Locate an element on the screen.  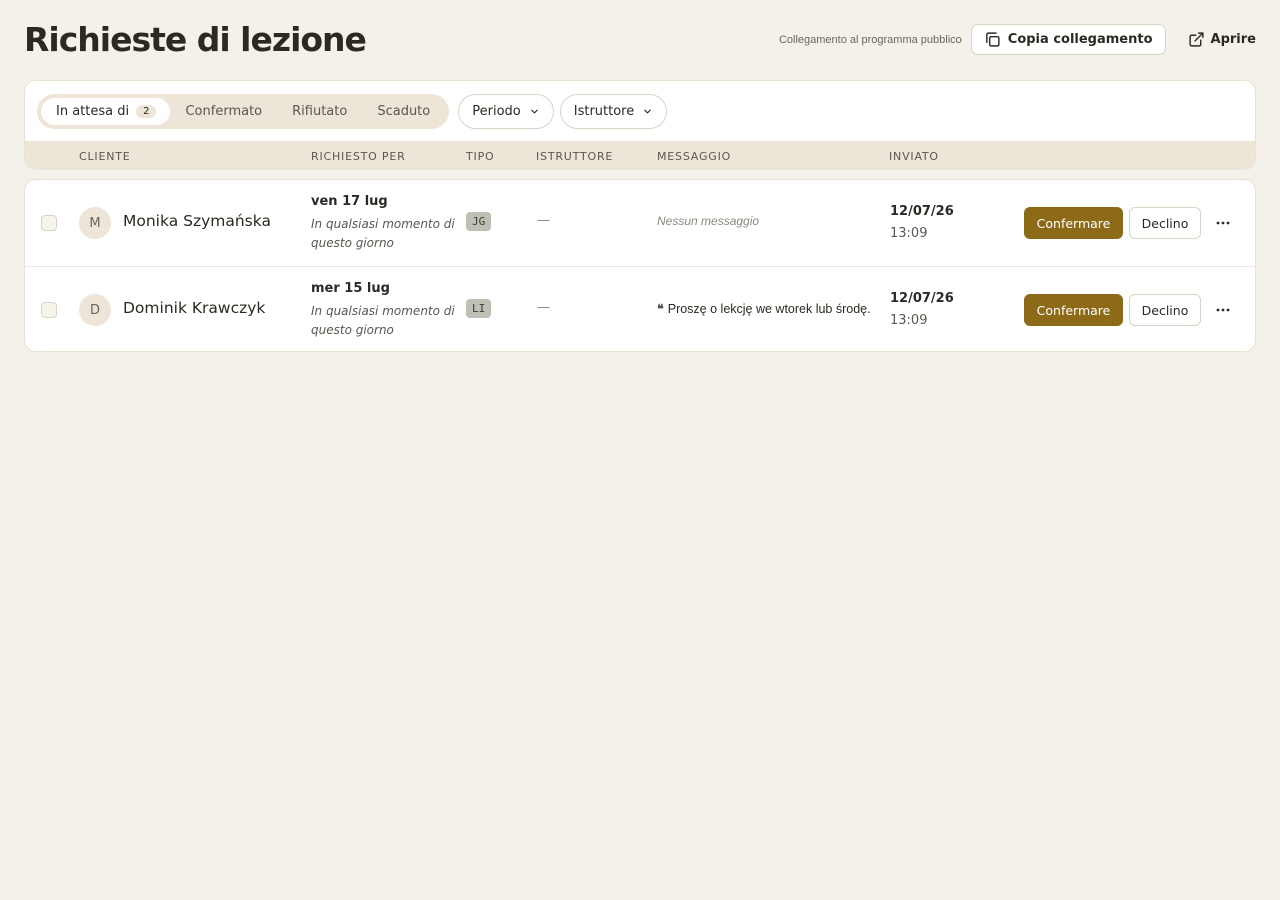
copy-link-button: Copia collegamento is located at coordinates (1068, 39).